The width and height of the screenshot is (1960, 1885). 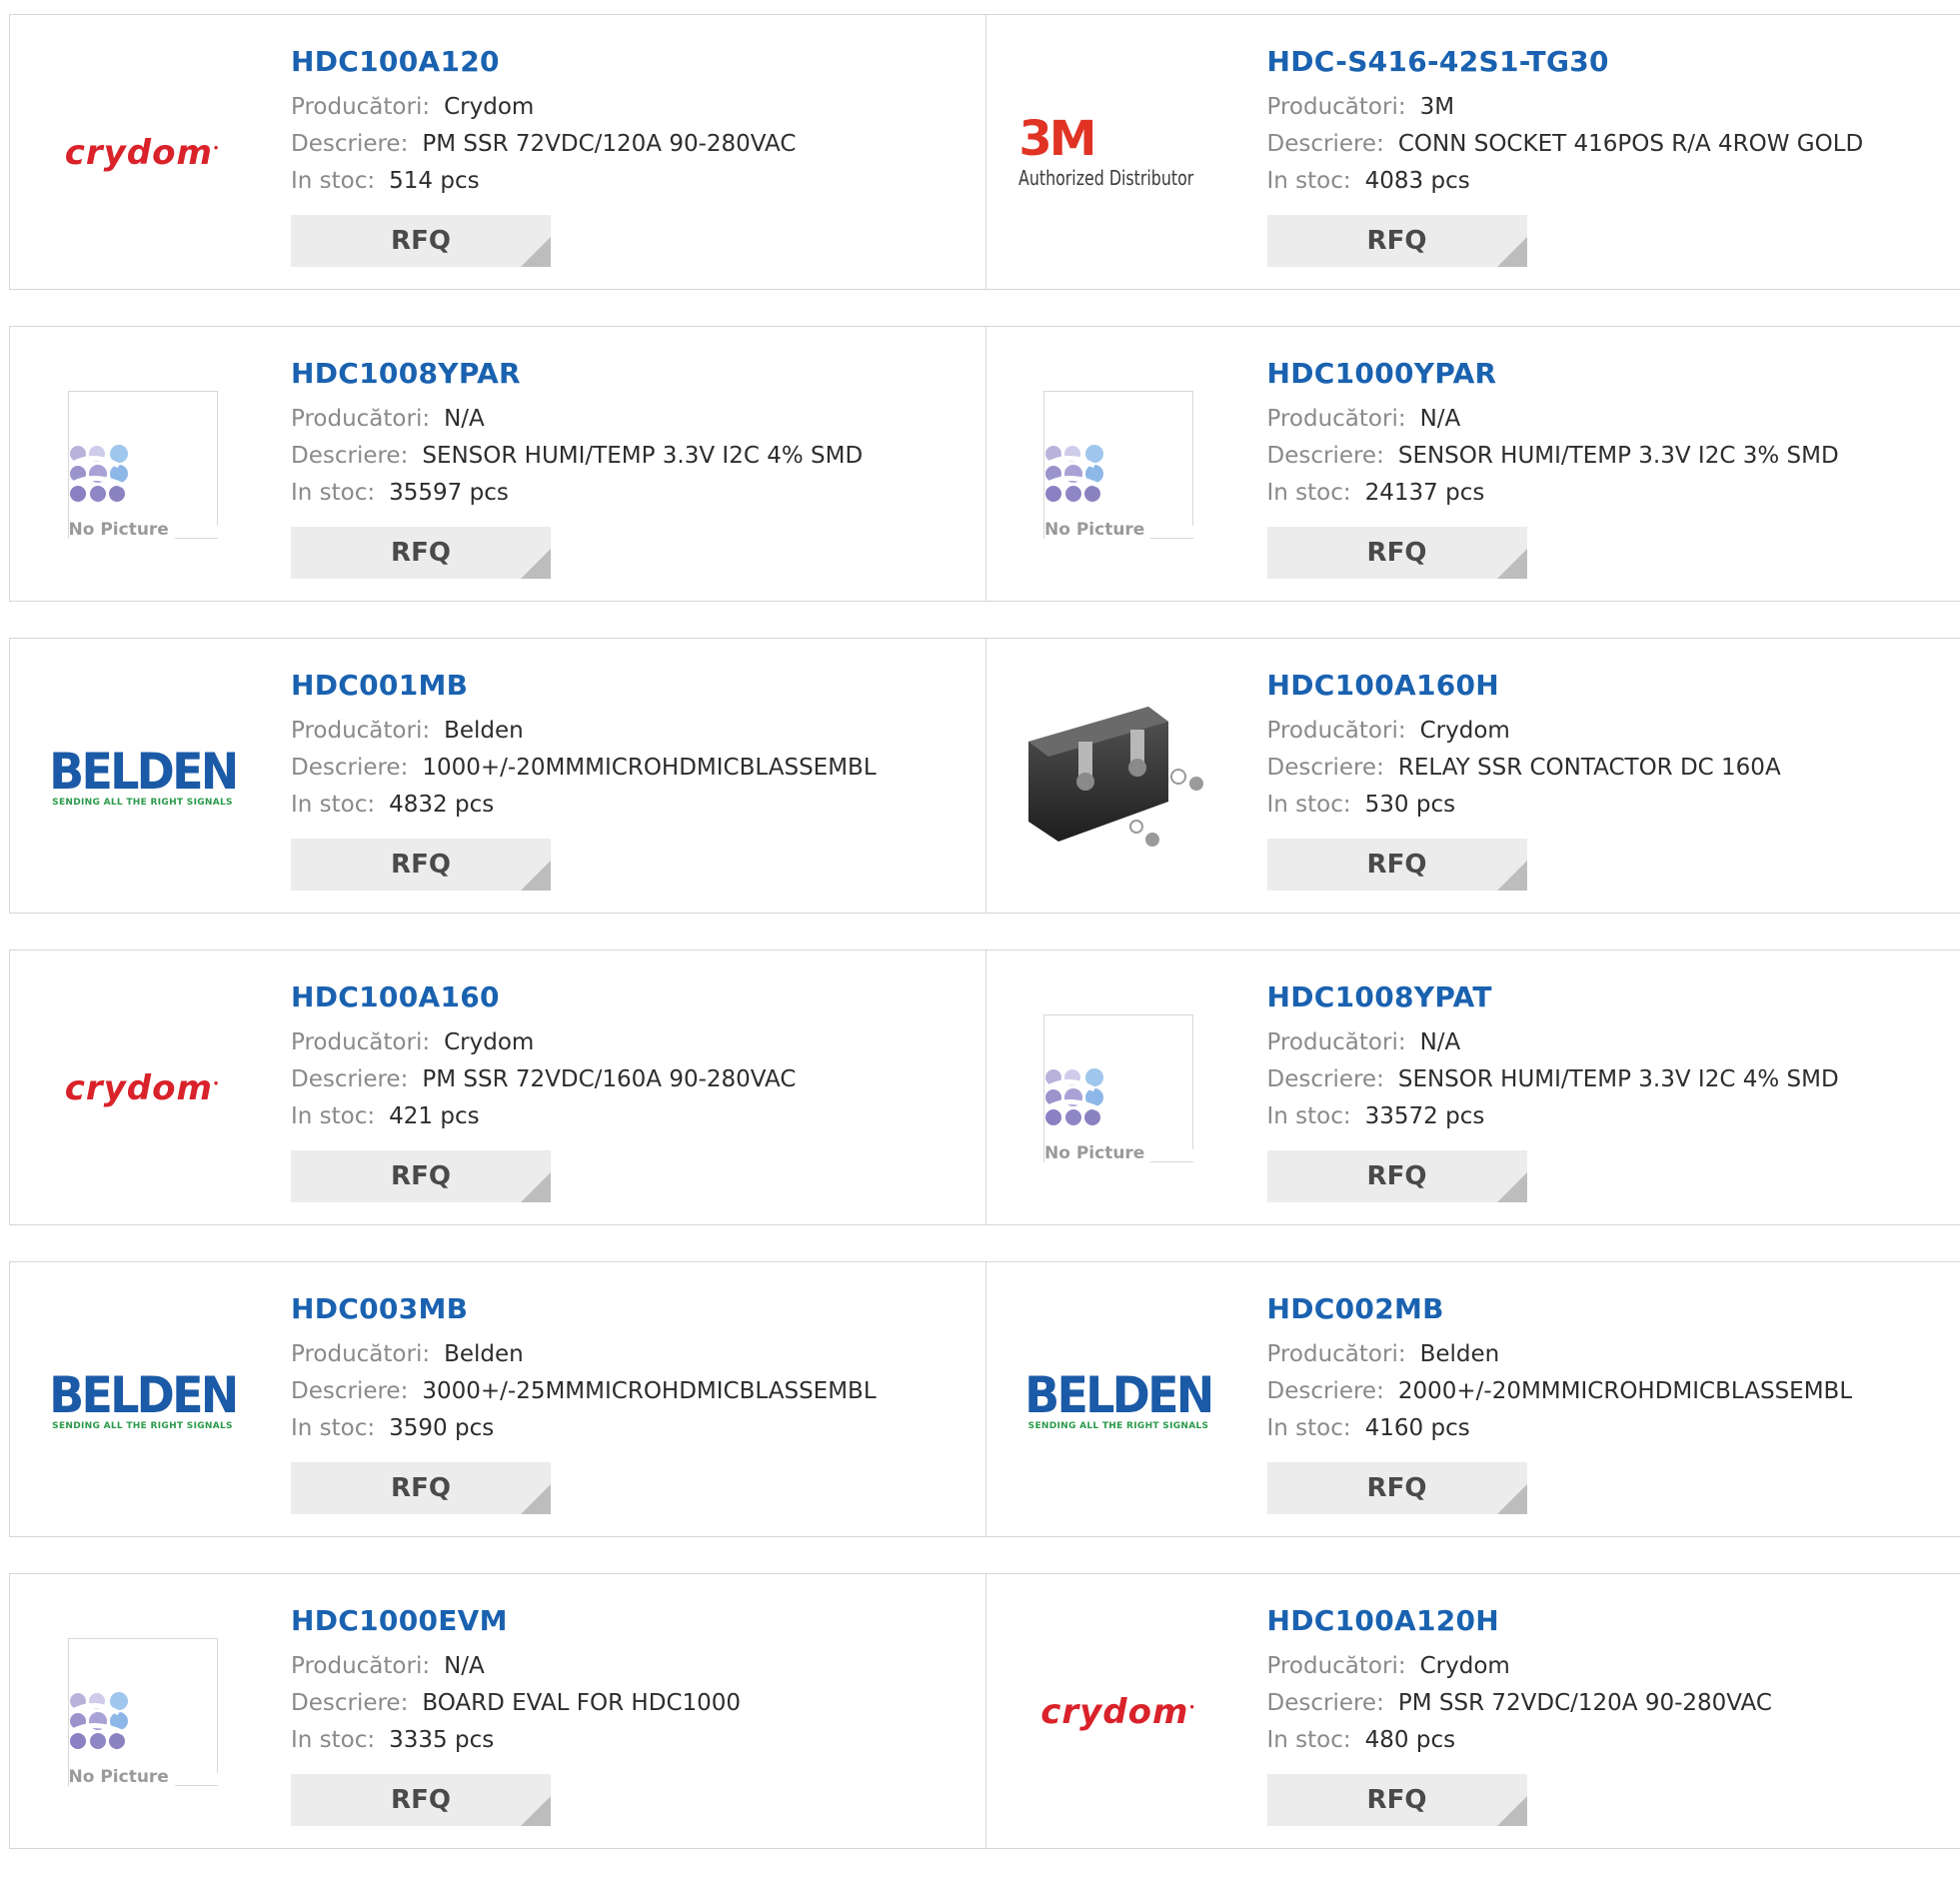 I want to click on stock-line: In stoc:3590 pcs, so click(x=584, y=1428).